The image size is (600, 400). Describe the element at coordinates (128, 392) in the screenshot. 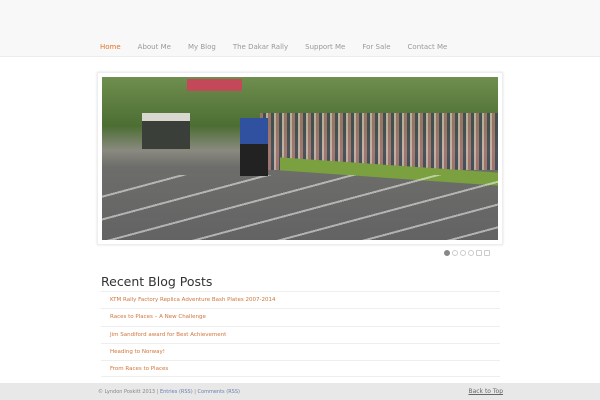

I see `copyright: © Lyndon Poskitt 2013 |` at that location.